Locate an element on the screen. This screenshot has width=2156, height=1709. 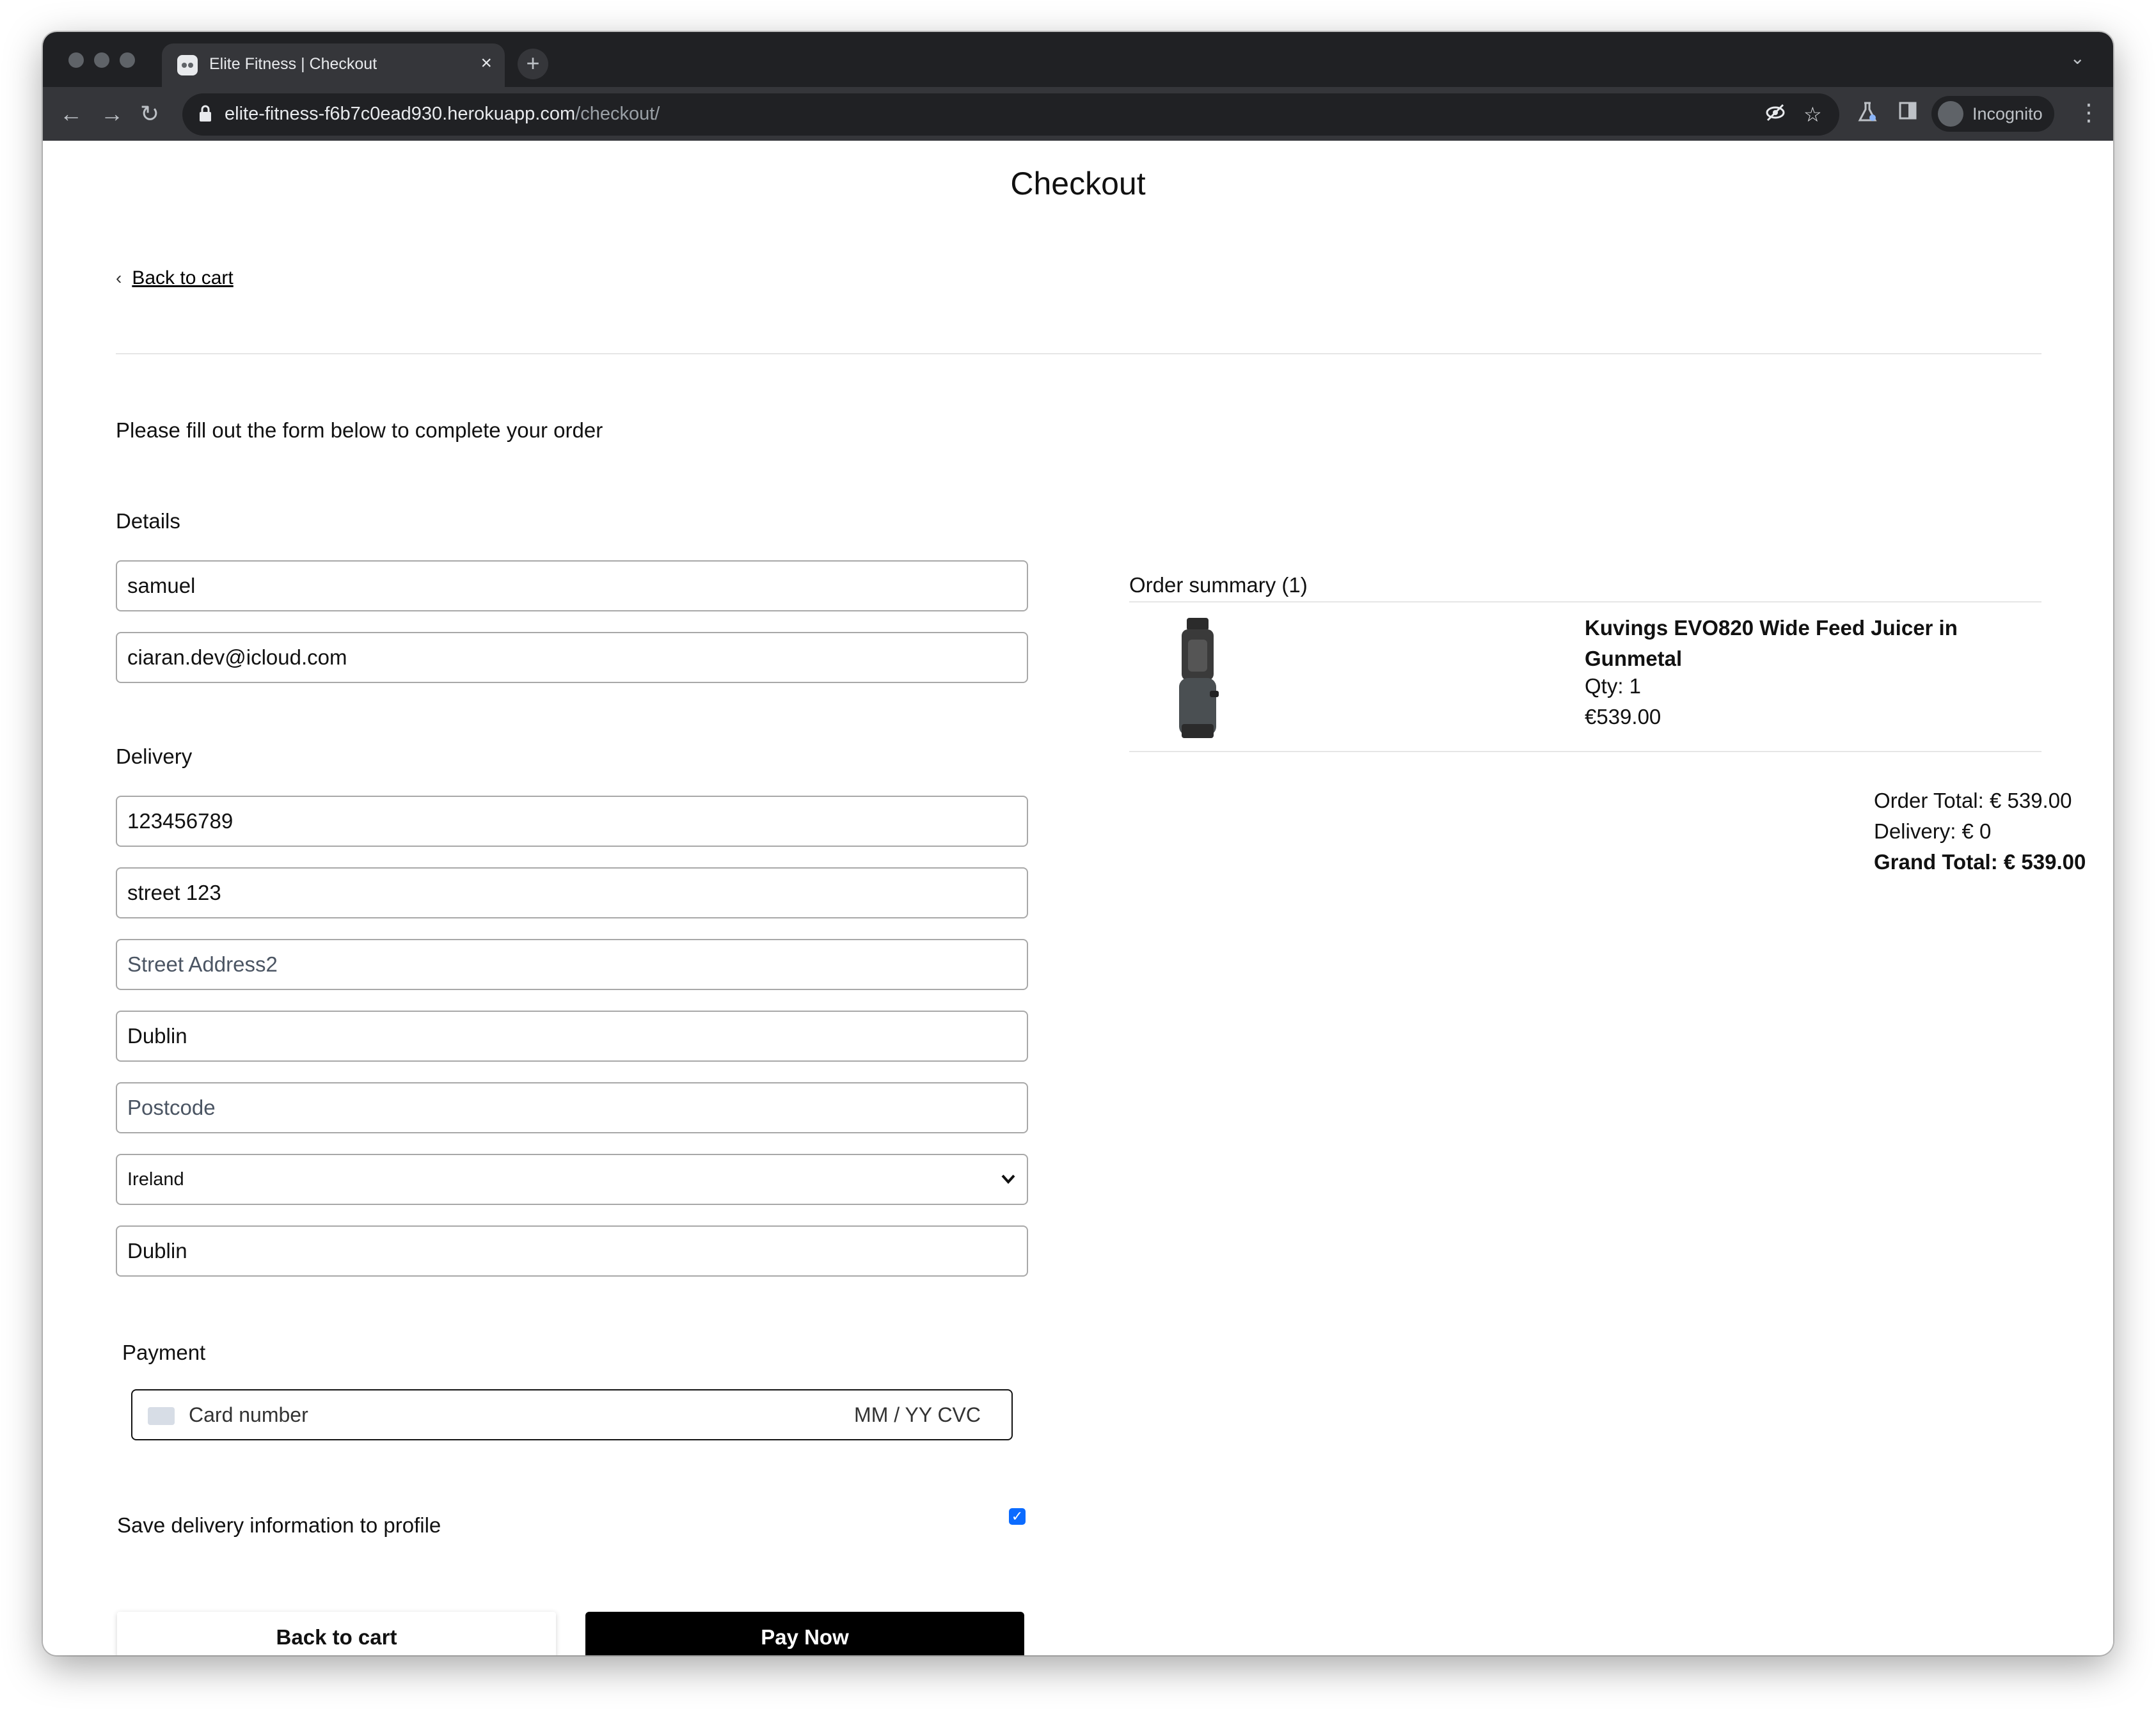
incognito-profile-button: Incognito is located at coordinates (1992, 114).